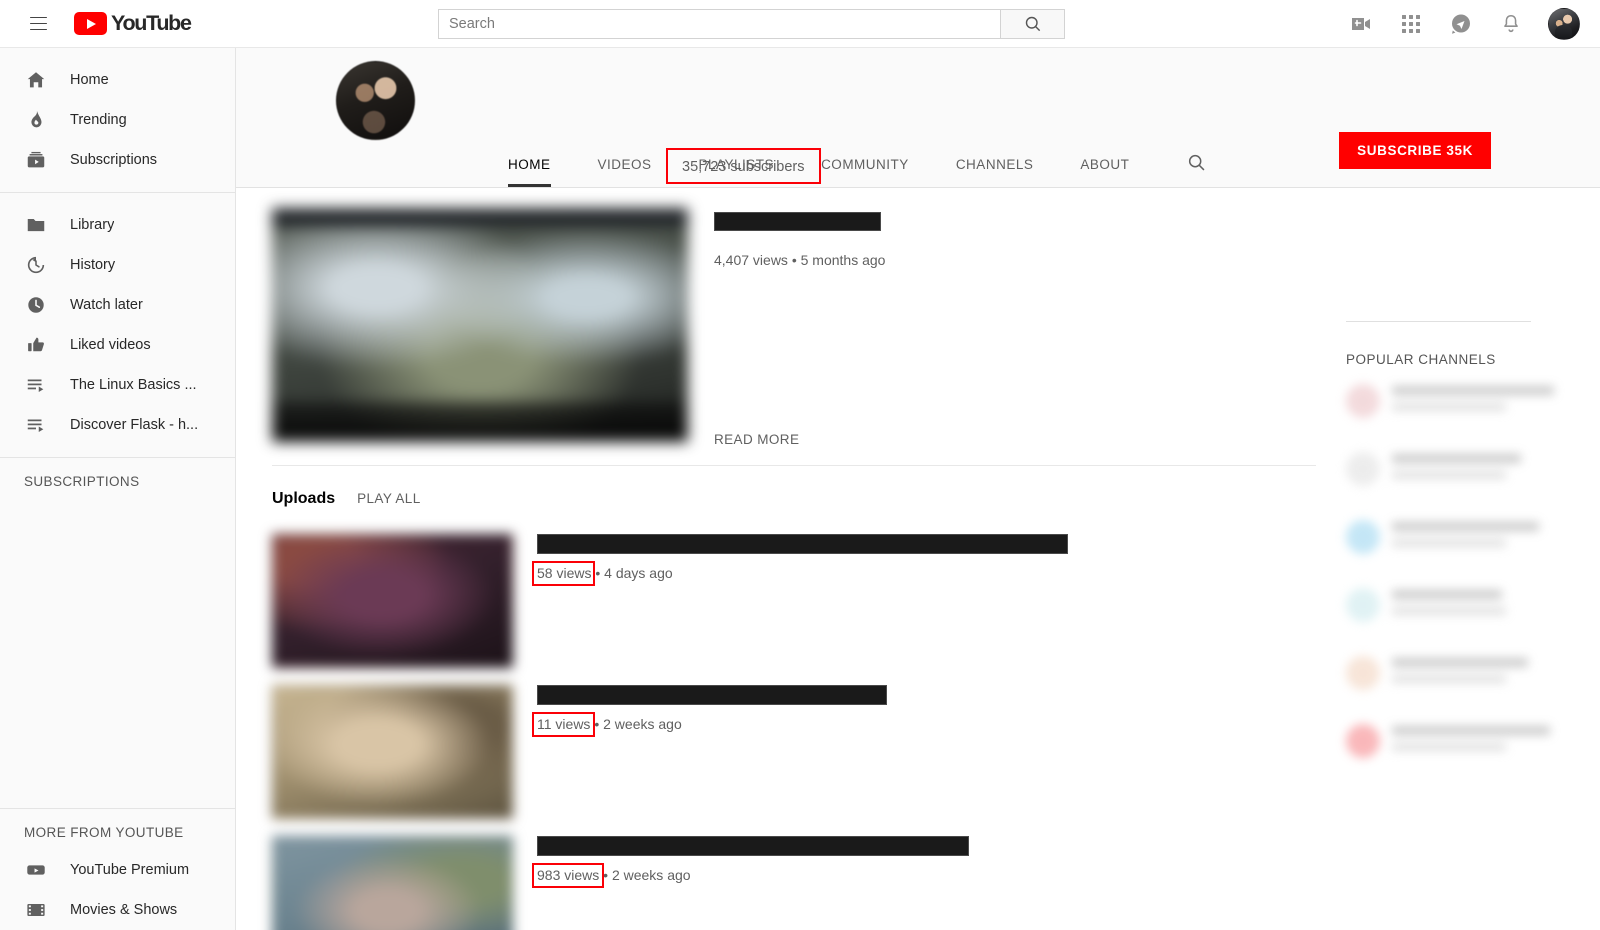 The image size is (1600, 930). Describe the element at coordinates (625, 172) in the screenshot. I see `tab-videos: VIDEOS` at that location.